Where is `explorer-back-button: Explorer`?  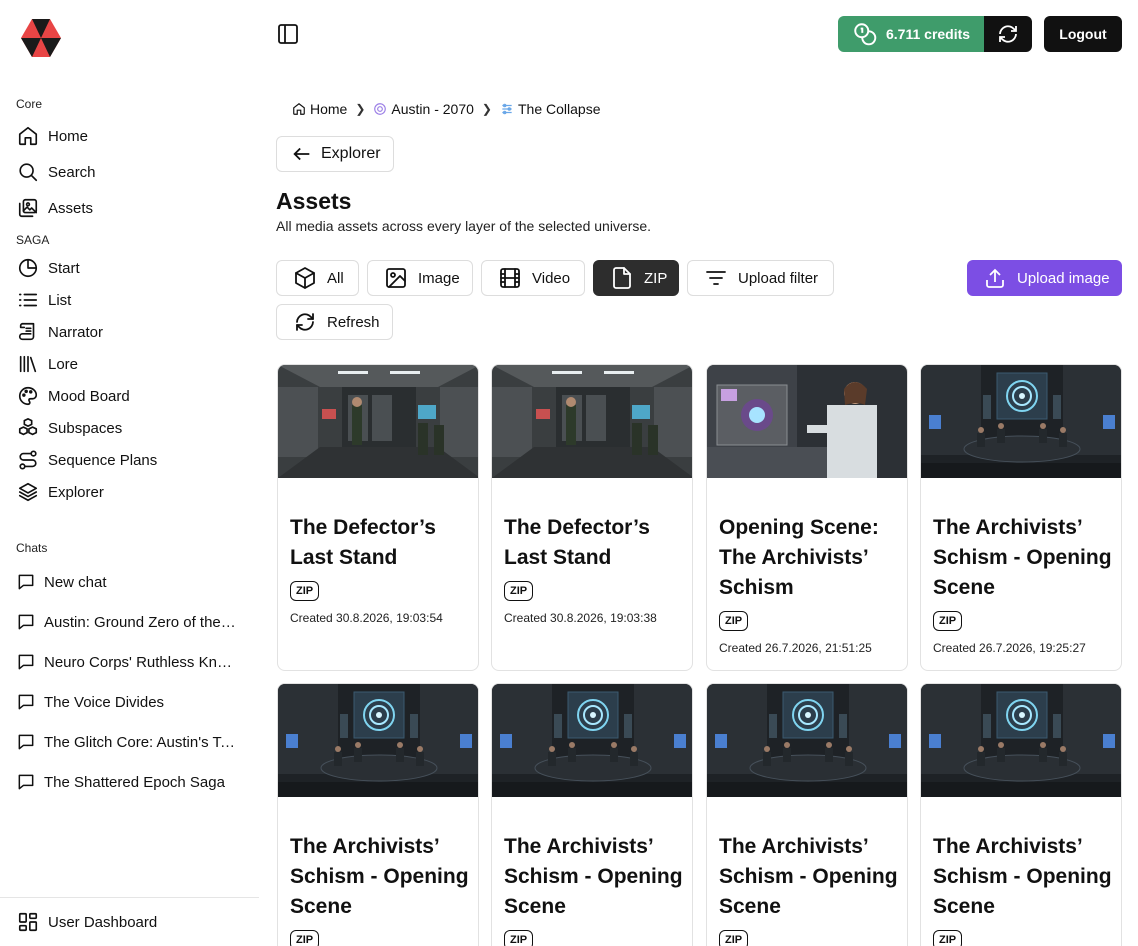
explorer-back-button: Explorer is located at coordinates (335, 154).